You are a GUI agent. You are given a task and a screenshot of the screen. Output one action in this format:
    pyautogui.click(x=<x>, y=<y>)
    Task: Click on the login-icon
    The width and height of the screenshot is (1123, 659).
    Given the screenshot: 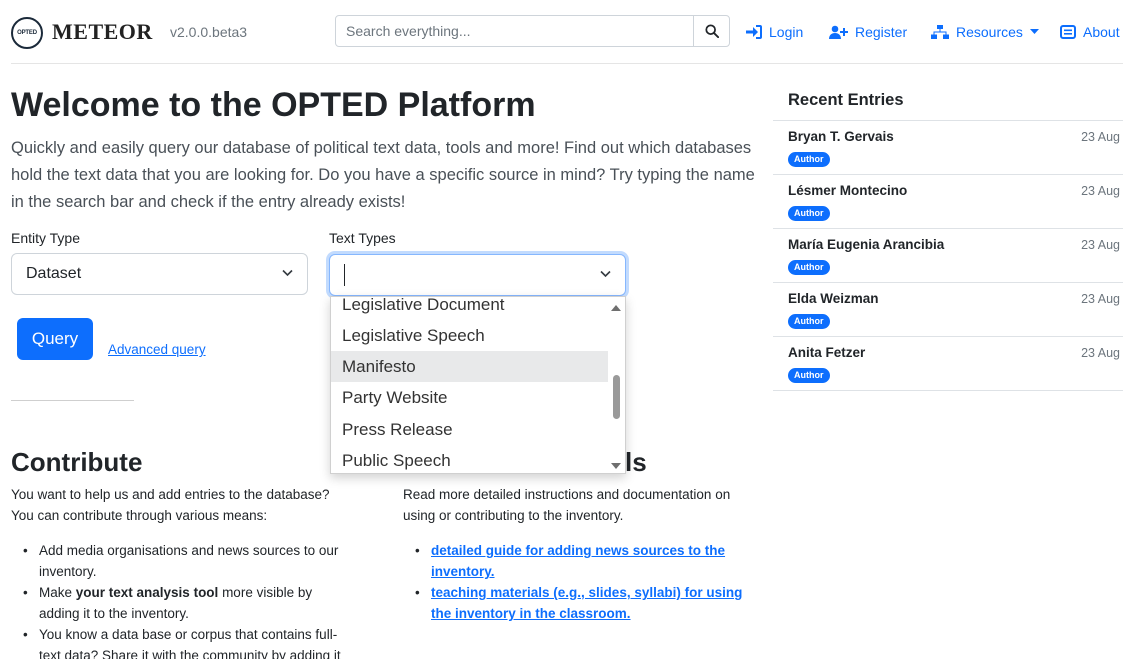 What is the action you would take?
    pyautogui.click(x=754, y=32)
    